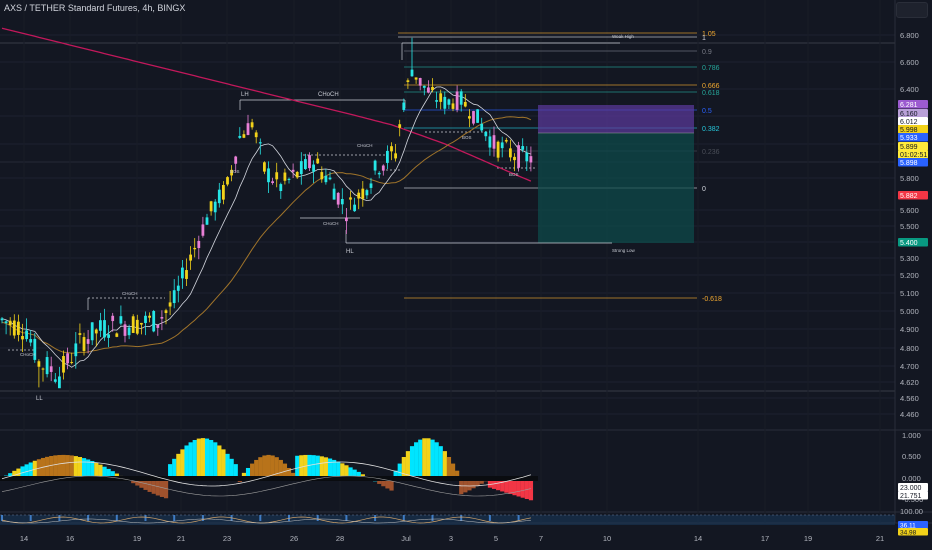  Describe the element at coordinates (909, 114) in the screenshot. I see `price-axis-badge-text: 6.160` at that location.